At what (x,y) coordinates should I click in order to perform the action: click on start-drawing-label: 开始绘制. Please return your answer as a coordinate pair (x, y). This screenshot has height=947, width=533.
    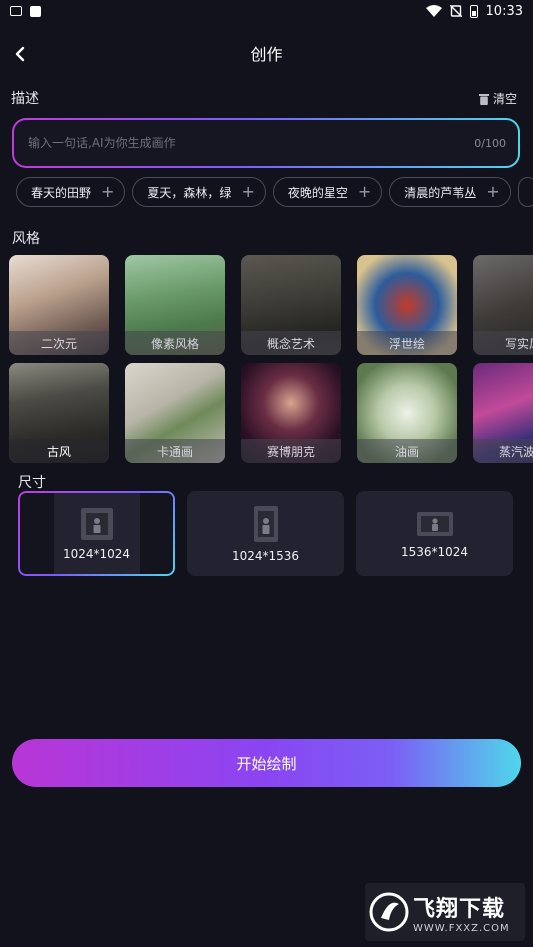
    Looking at the image, I should click on (266, 763).